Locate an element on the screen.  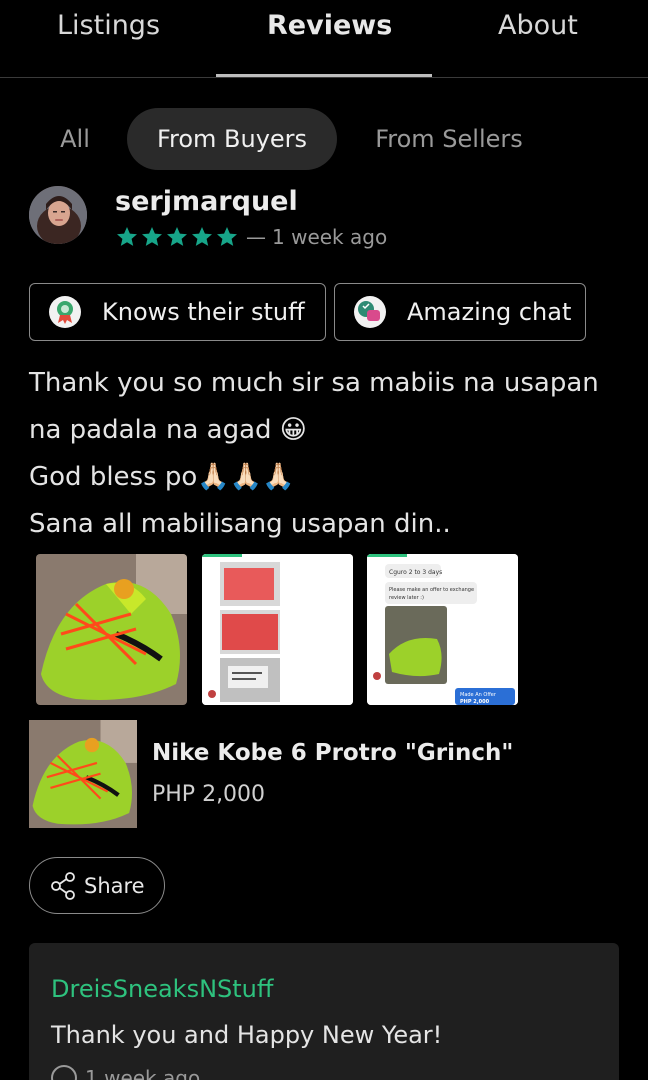
badge-label: Knows their stuff is located at coordinates (203, 312).